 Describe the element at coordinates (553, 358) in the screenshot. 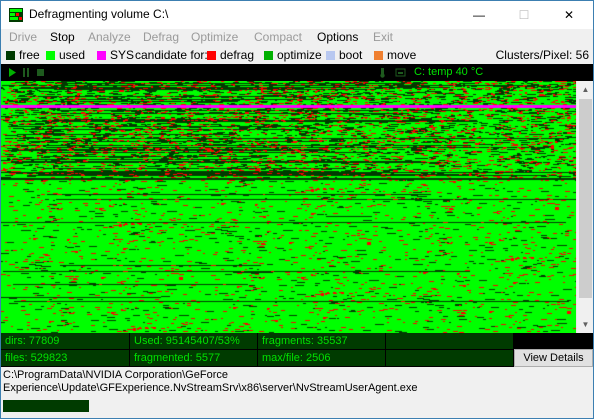

I see `view-details-button: View Details` at that location.